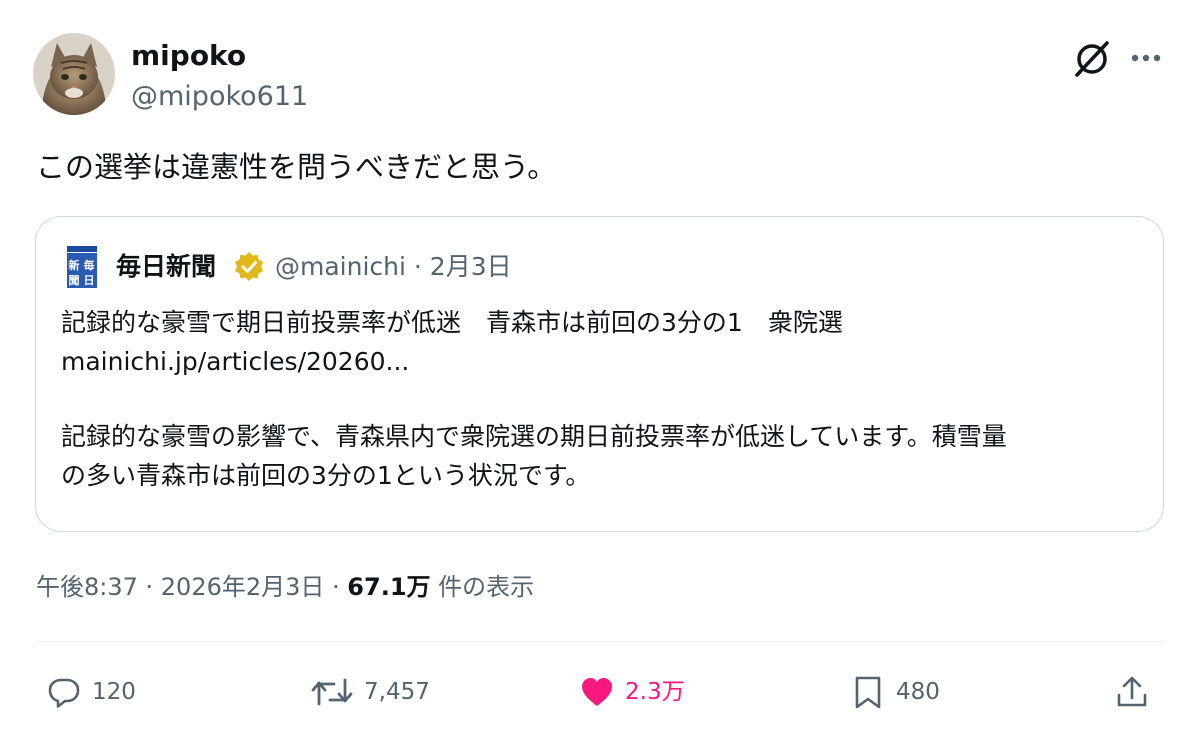  Describe the element at coordinates (599, 641) in the screenshot. I see `divider` at that location.